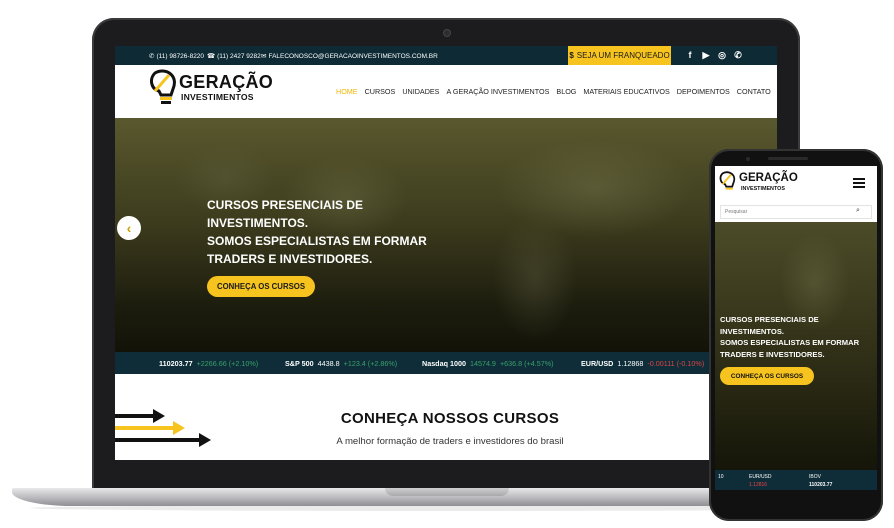 This screenshot has height=528, width=894. I want to click on hero-line-3: SOMOS ESPECIALISTAS EM FORMAR, so click(317, 241).